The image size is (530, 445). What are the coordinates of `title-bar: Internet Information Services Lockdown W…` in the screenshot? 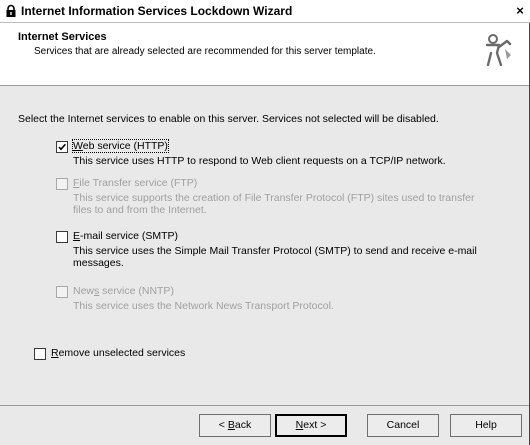 It's located at (265, 11).